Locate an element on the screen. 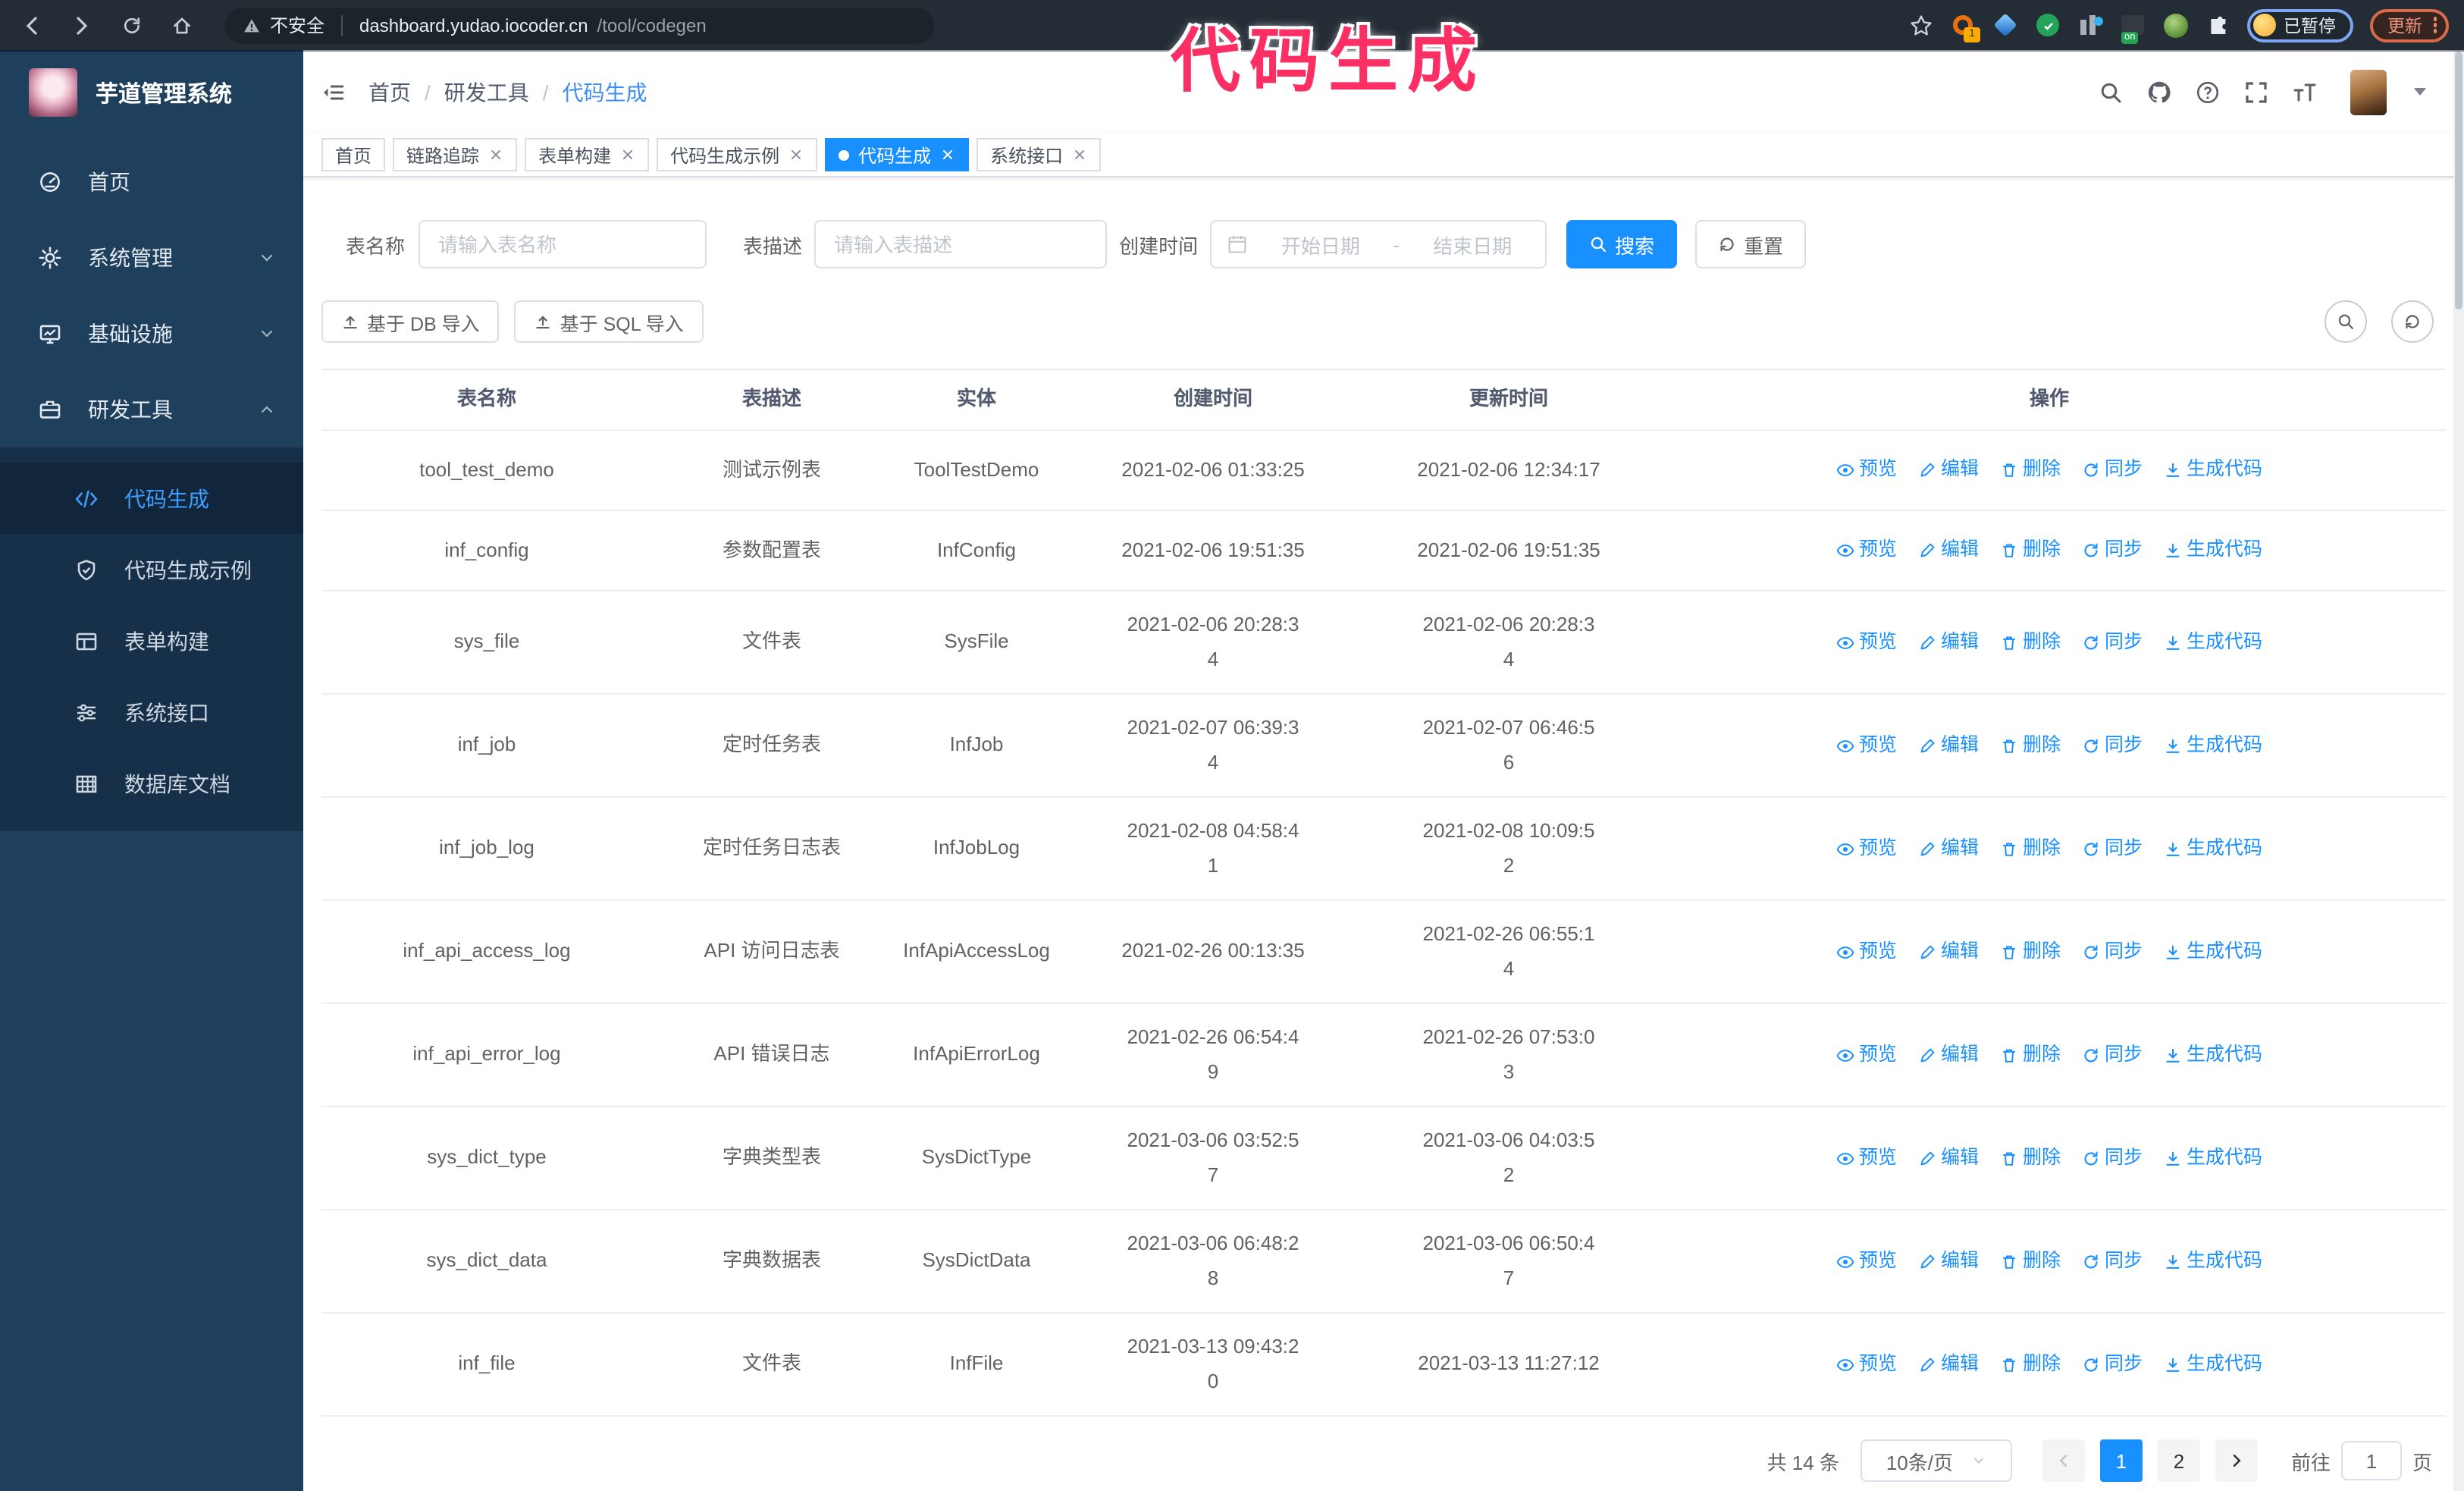 This screenshot has height=1491, width=2464. browser-update-button: 更新 is located at coordinates (2409, 25).